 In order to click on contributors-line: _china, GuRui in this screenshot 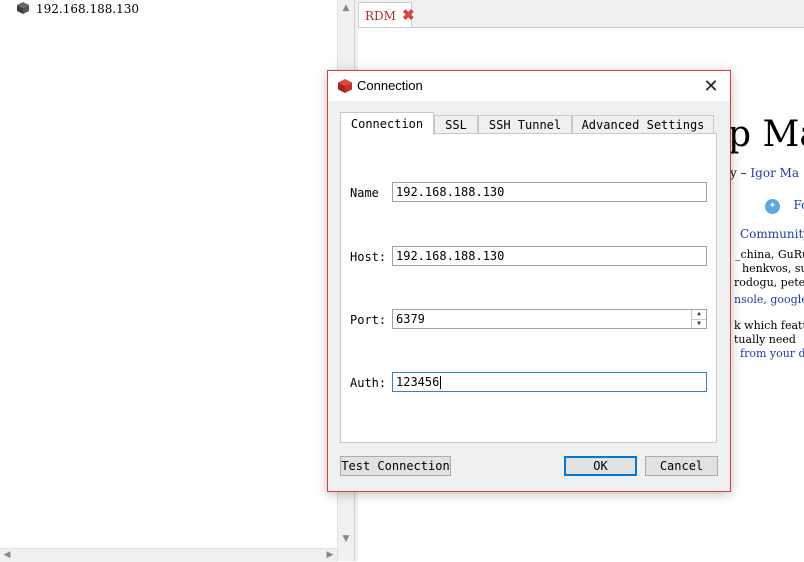, I will do `click(769, 254)`.